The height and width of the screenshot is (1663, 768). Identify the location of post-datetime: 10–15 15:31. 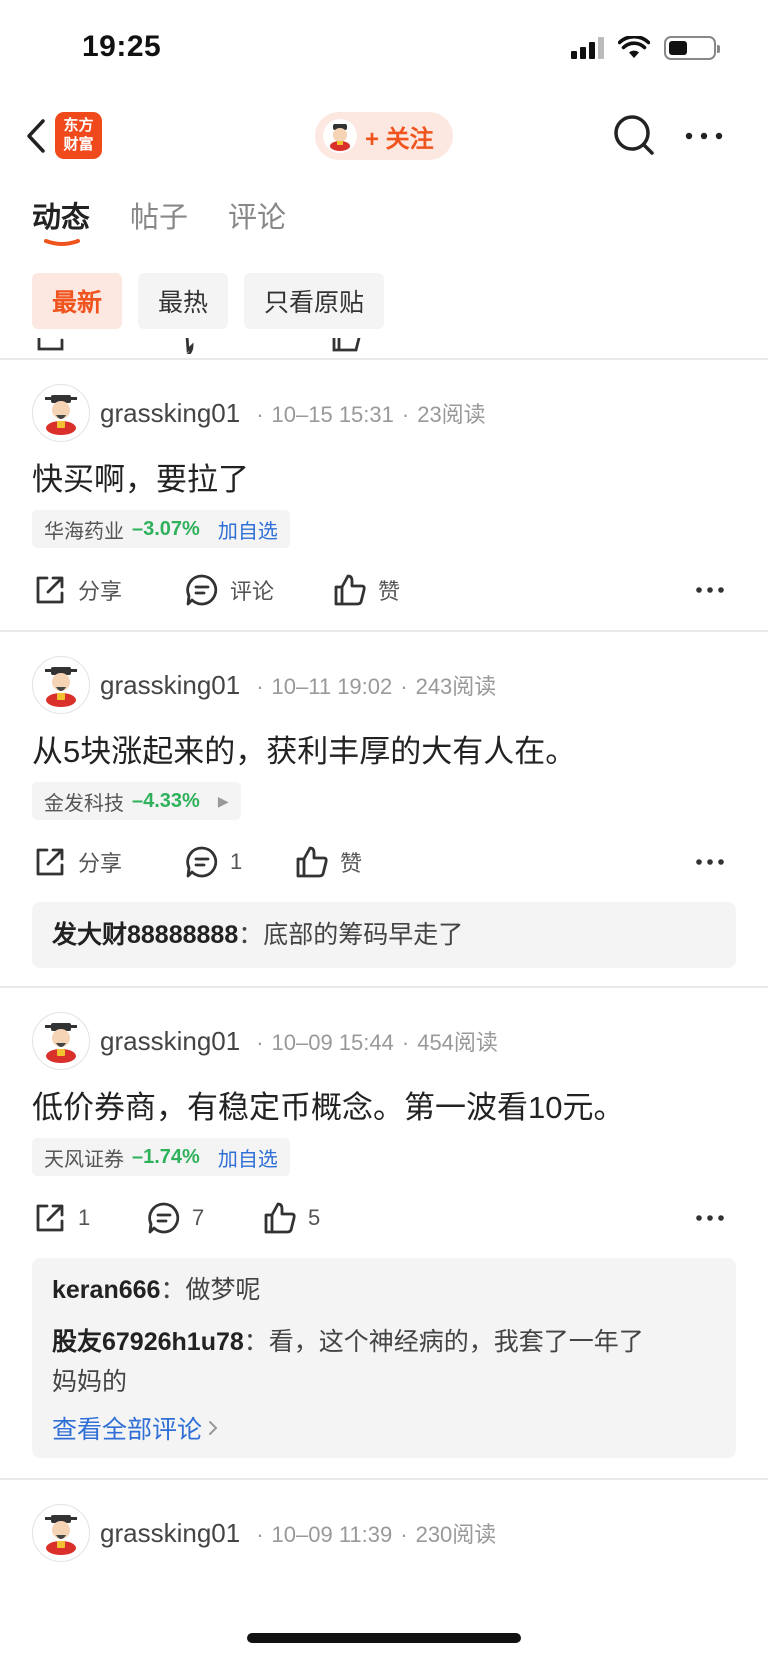
(332, 414).